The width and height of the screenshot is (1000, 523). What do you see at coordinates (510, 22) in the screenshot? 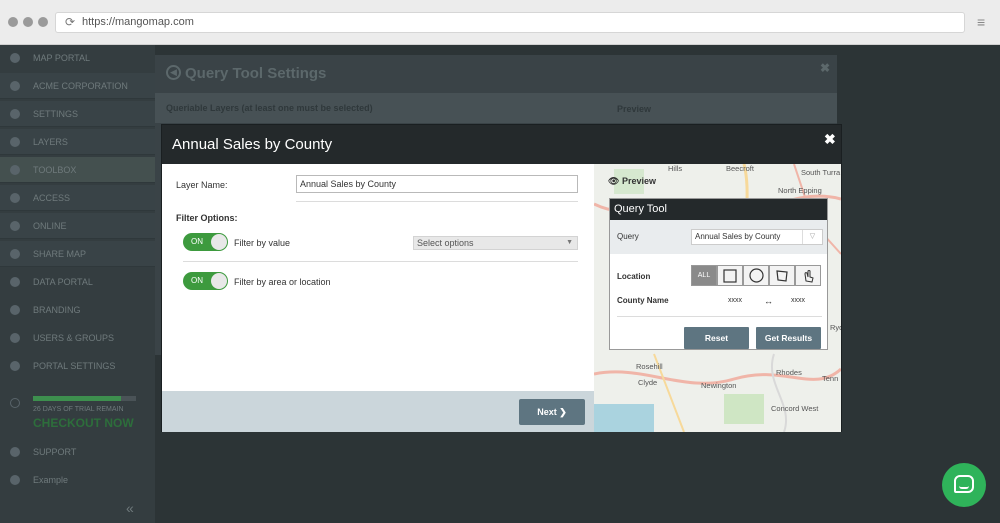
I see `address-bar: ⟳ https://mangomap.com` at bounding box center [510, 22].